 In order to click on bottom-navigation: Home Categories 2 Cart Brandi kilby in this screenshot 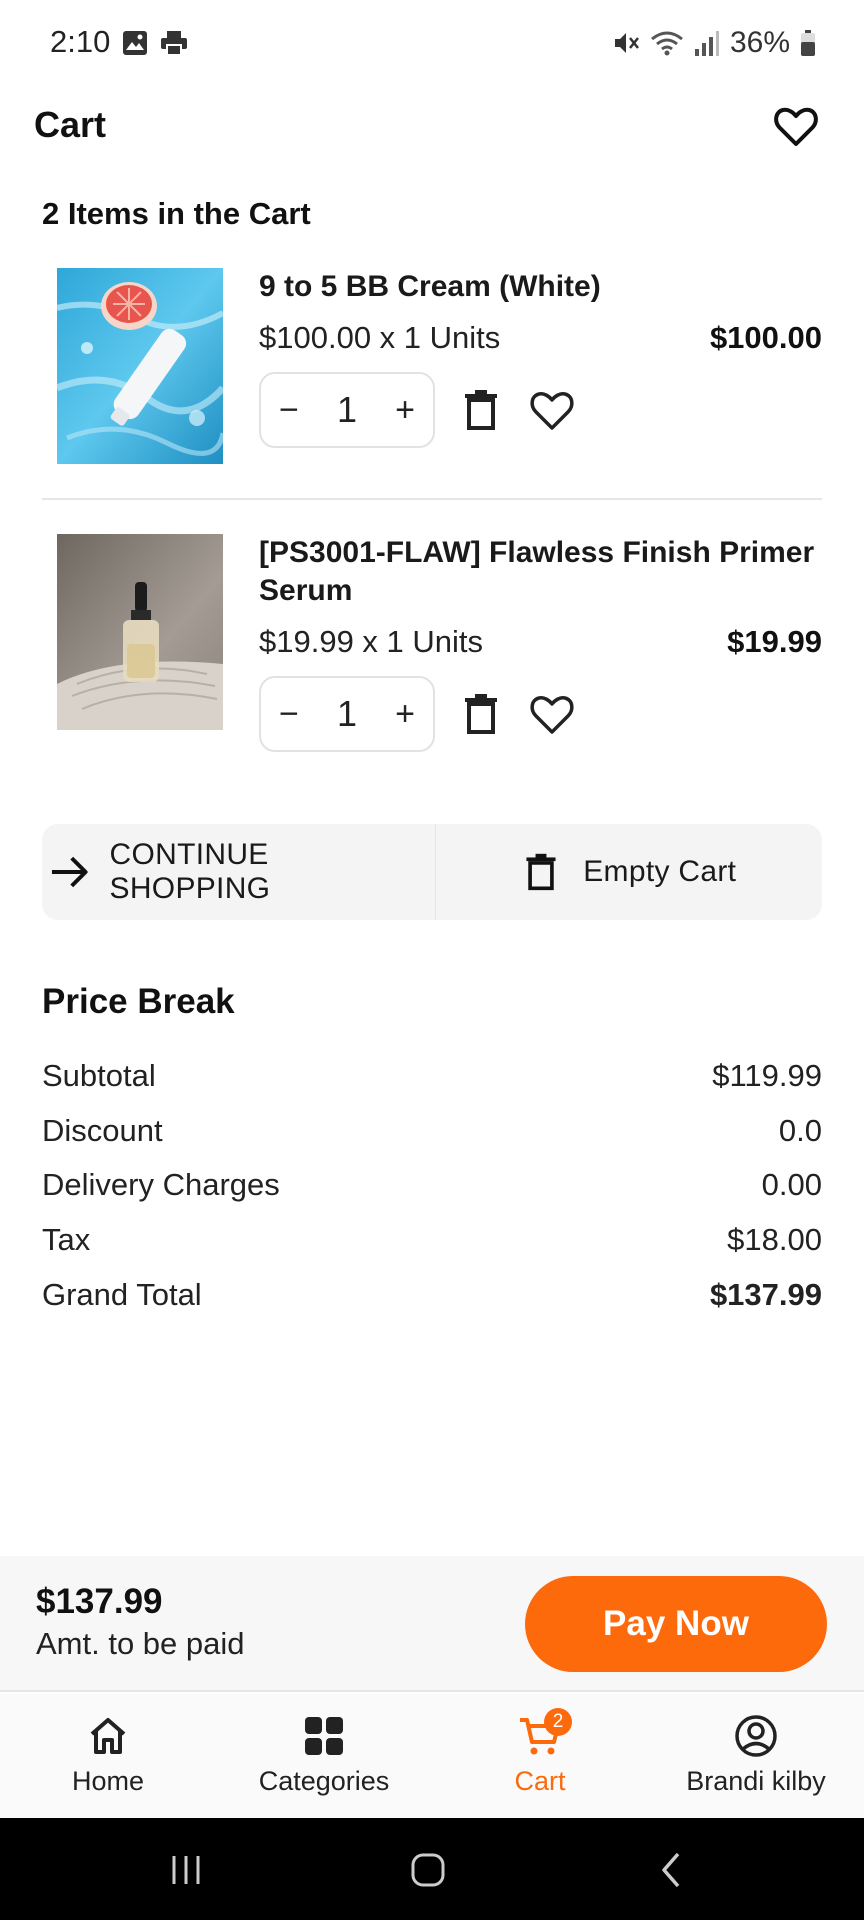, I will do `click(432, 1756)`.